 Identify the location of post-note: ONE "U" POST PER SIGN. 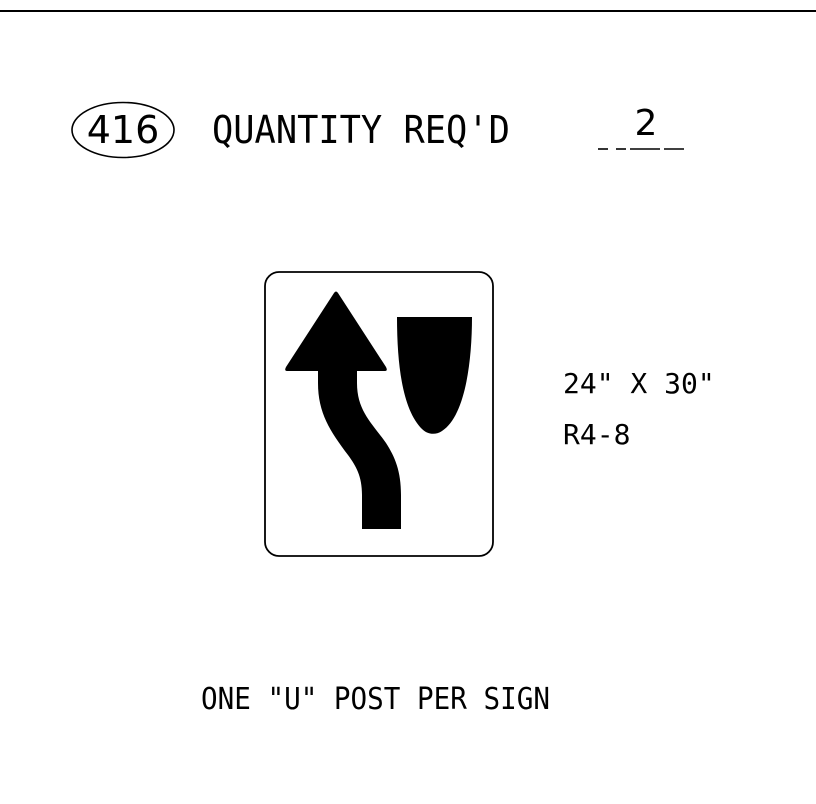
(375, 699).